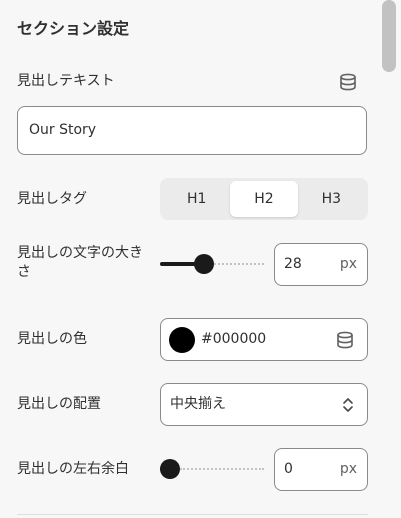  What do you see at coordinates (196, 199) in the screenshot?
I see `heading-tag-option-h1: H1` at bounding box center [196, 199].